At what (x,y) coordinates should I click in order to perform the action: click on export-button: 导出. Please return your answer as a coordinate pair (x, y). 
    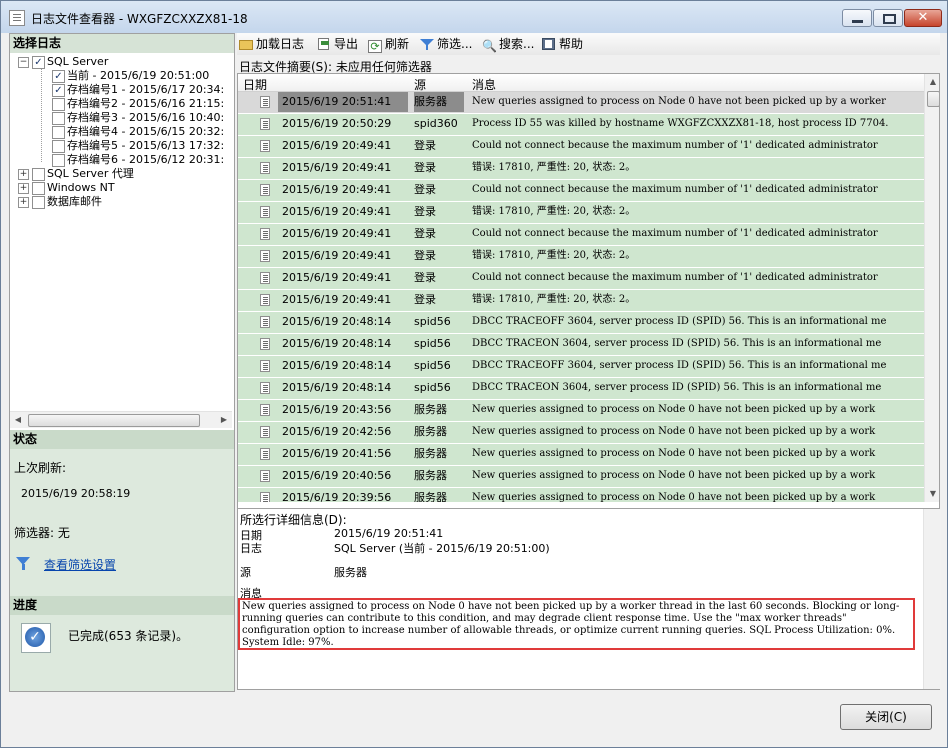
    Looking at the image, I should click on (337, 44).